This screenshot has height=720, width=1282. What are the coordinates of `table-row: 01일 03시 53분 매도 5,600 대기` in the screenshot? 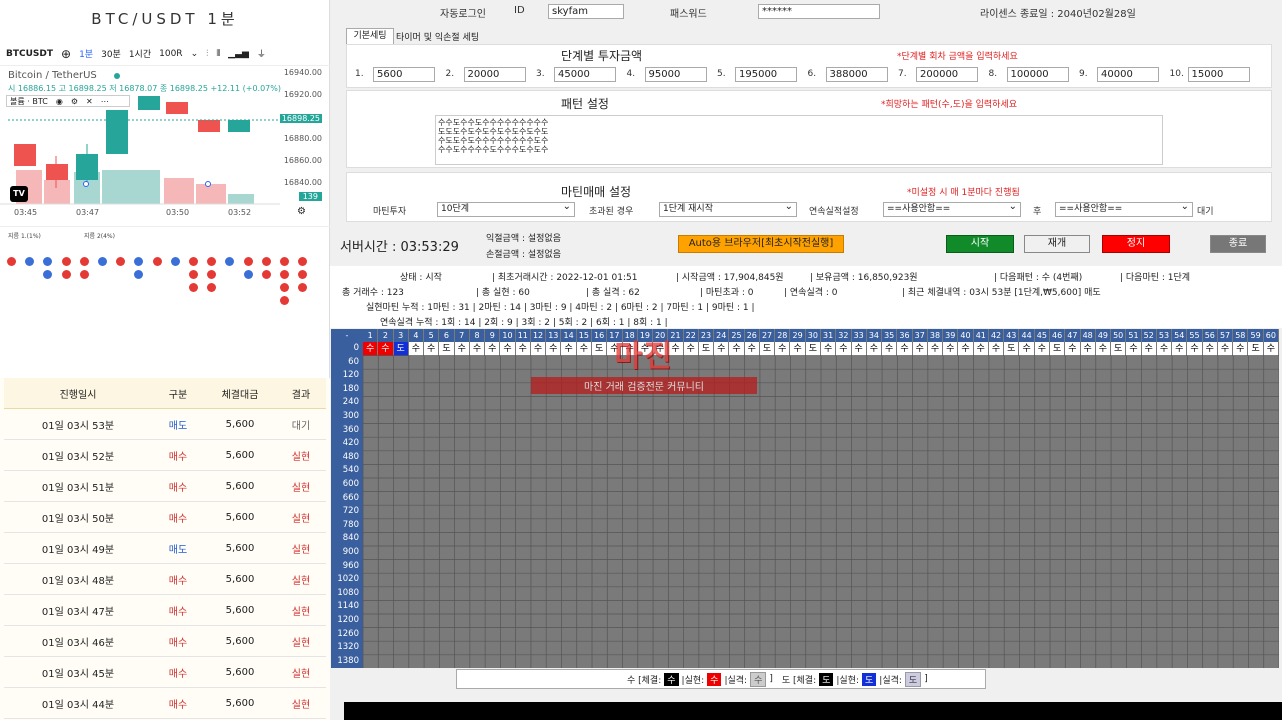 It's located at (165, 424).